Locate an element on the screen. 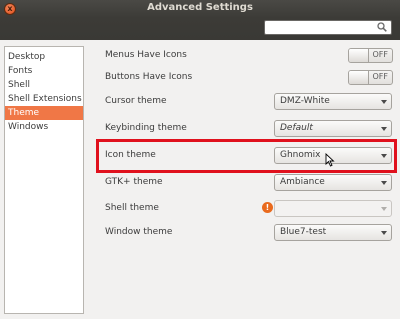  window-title: Advanced Settings is located at coordinates (200, 7).